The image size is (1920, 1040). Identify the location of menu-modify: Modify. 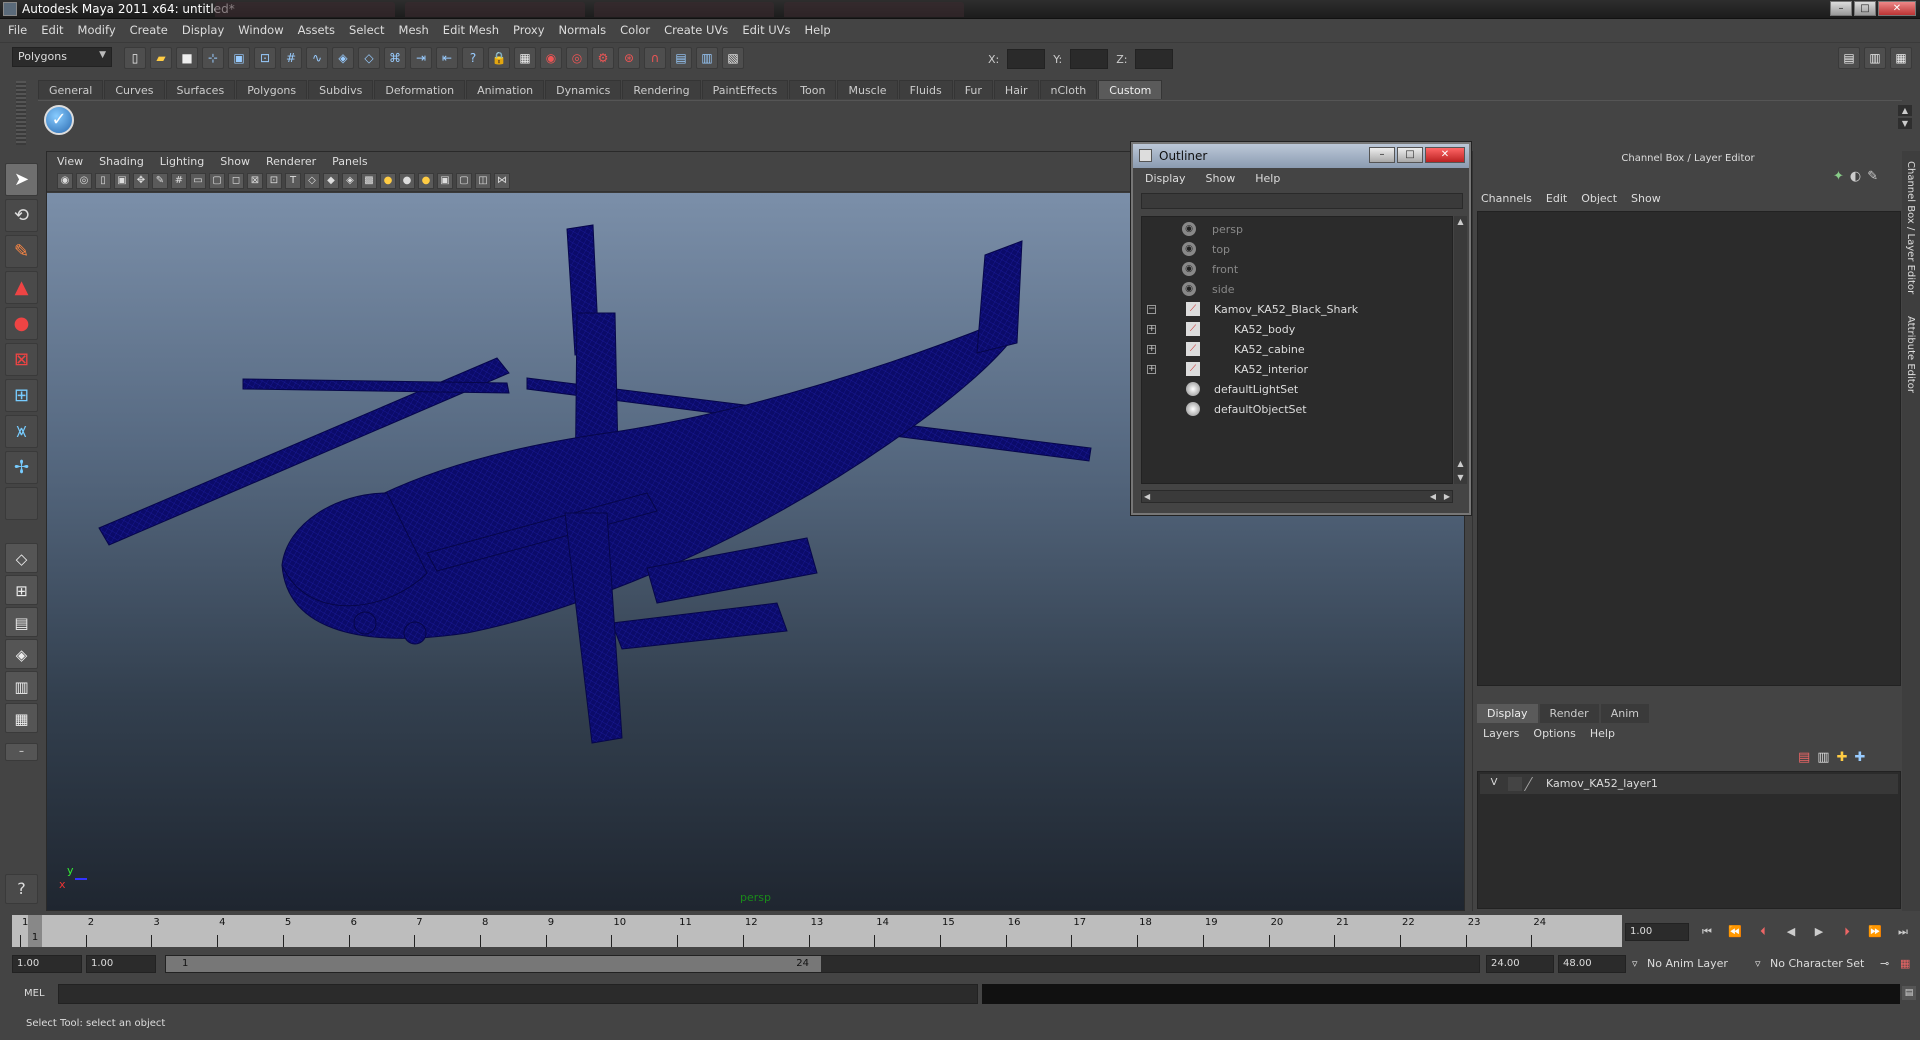
(97, 30).